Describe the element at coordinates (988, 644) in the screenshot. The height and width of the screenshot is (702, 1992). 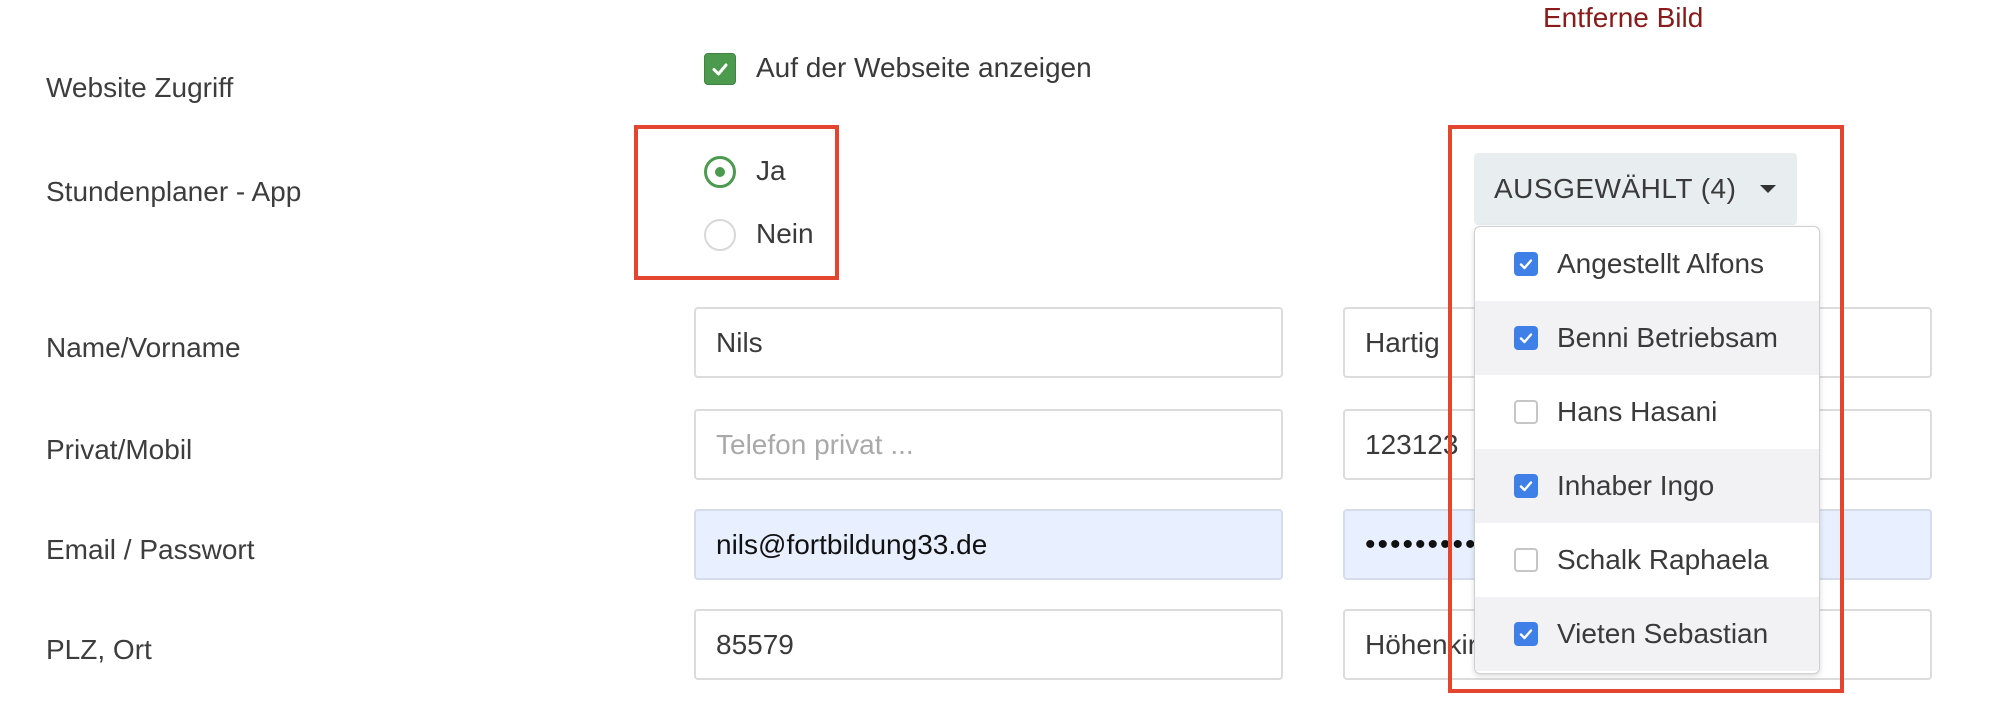
I see `zip-input` at that location.